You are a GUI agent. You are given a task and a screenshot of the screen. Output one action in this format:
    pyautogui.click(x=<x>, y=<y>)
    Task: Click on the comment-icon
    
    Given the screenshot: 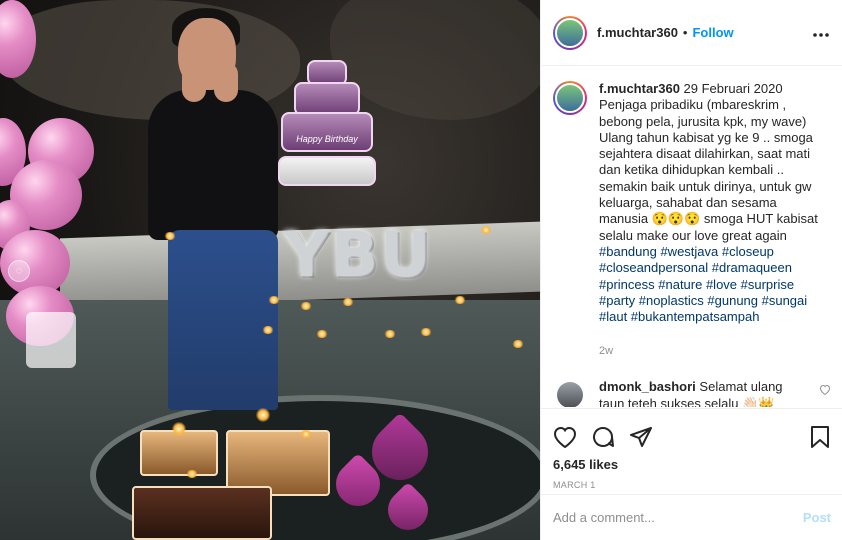 What is the action you would take?
    pyautogui.click(x=603, y=437)
    